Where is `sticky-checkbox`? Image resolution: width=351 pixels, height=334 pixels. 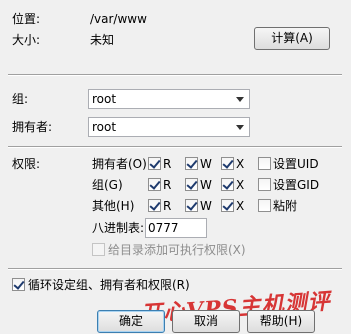 sticky-checkbox is located at coordinates (264, 205).